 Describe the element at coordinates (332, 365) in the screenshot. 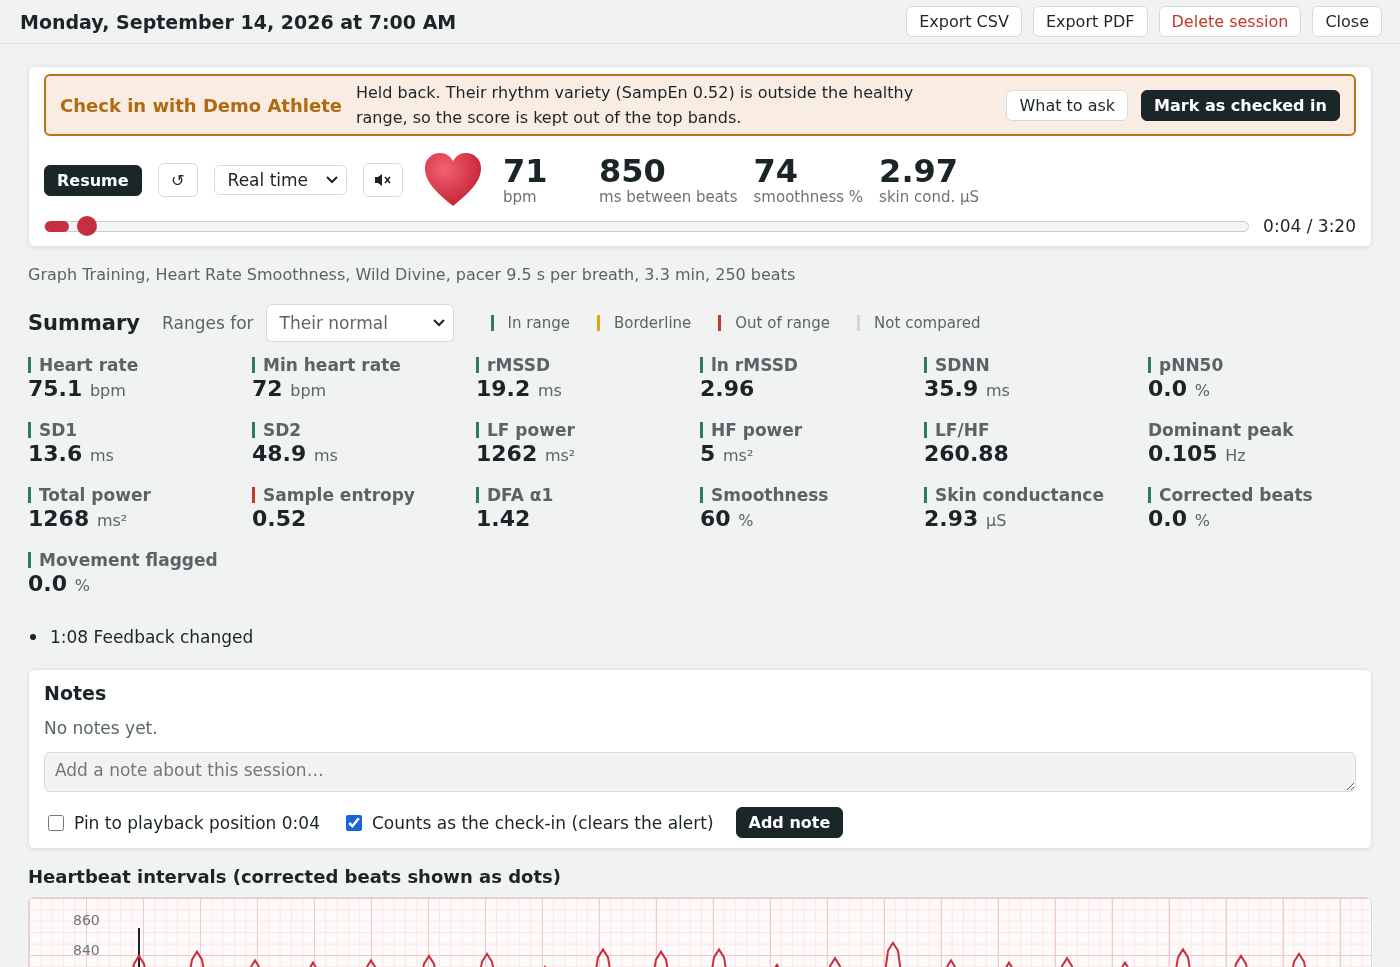

I see `metric-label: Min heart rate` at that location.